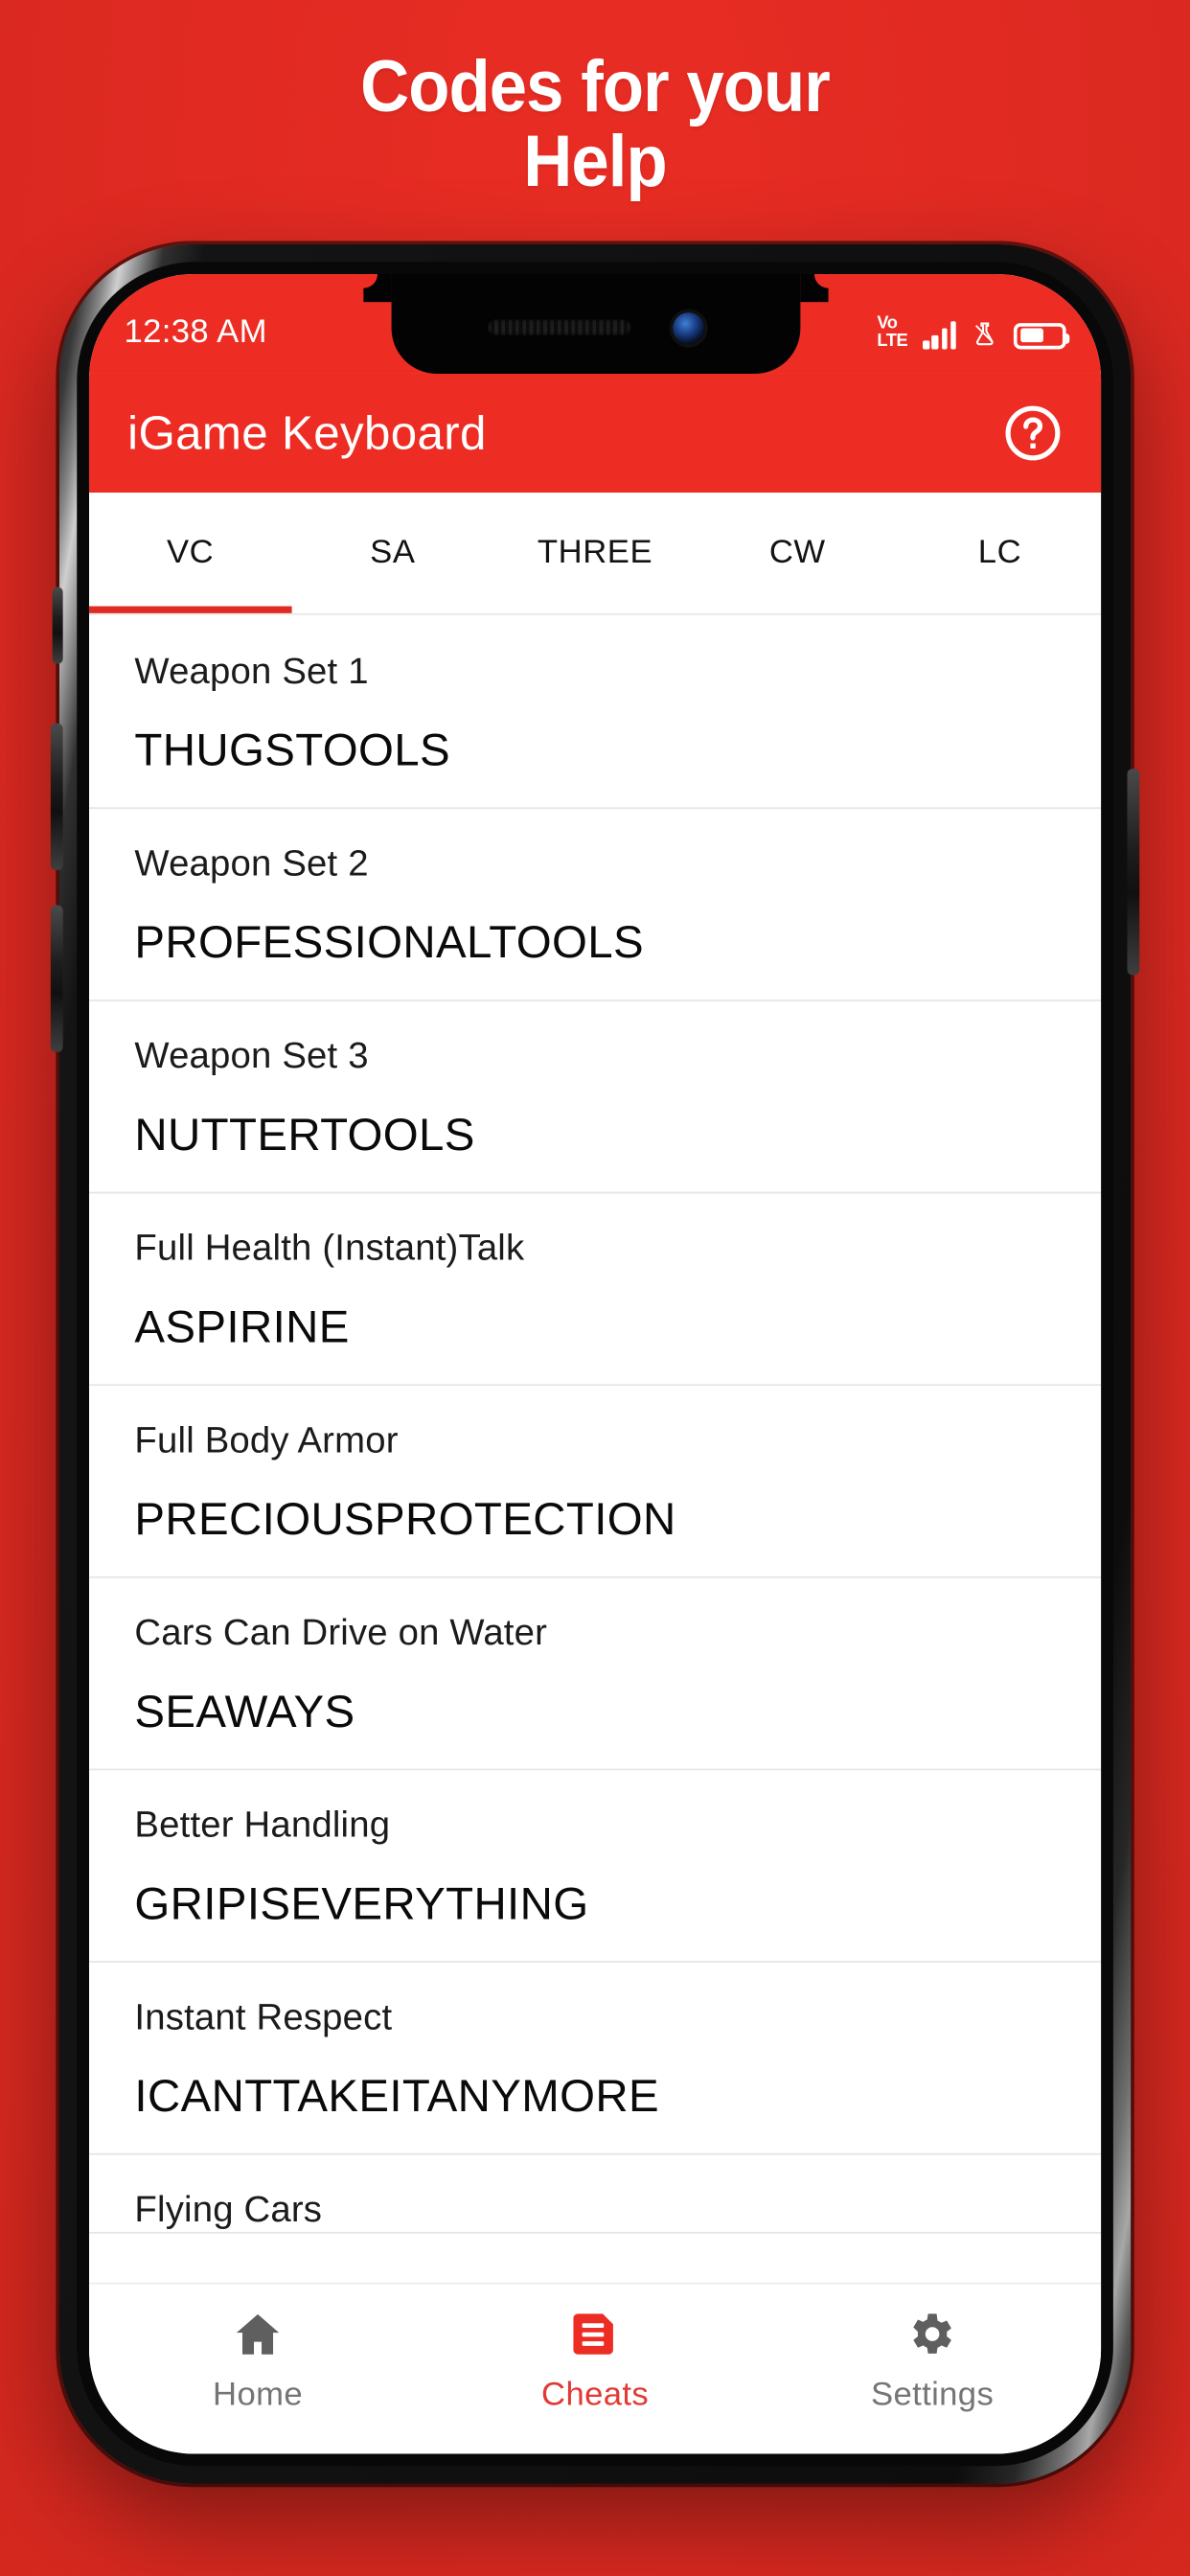 This screenshot has height=2576, width=1190. What do you see at coordinates (57, 978) in the screenshot?
I see `volume-down-button` at bounding box center [57, 978].